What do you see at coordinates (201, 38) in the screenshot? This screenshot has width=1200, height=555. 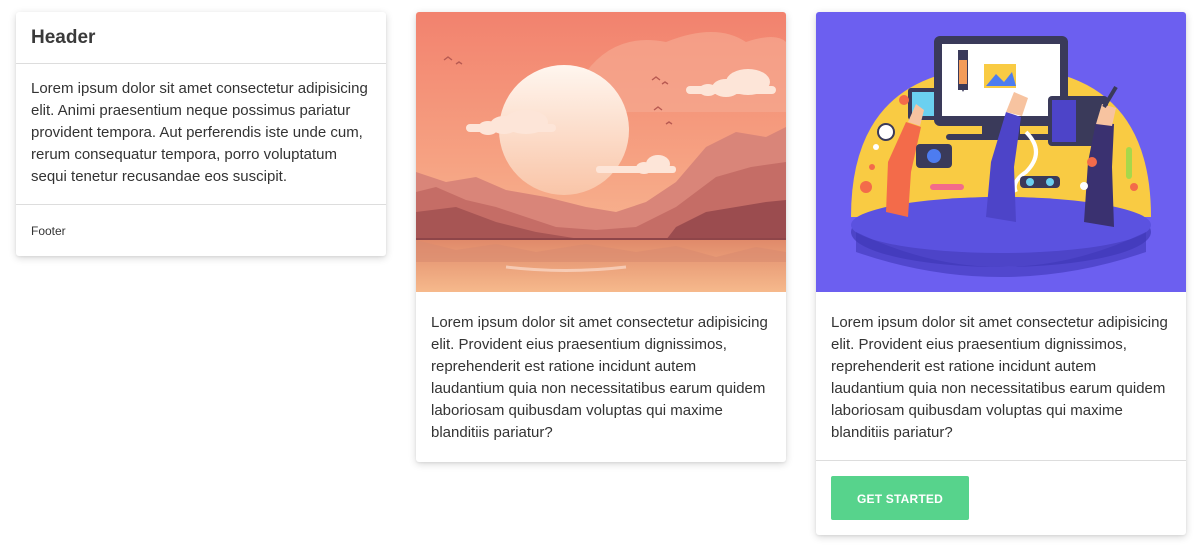 I see `card-header: Header` at bounding box center [201, 38].